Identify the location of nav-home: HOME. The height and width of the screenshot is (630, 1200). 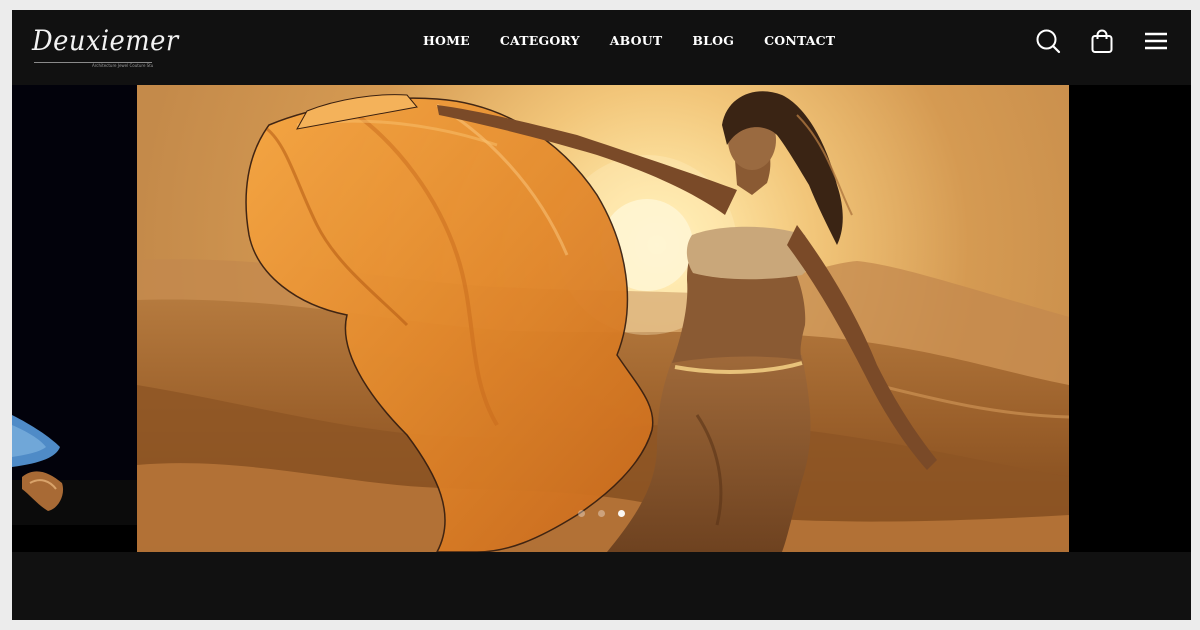
(446, 40).